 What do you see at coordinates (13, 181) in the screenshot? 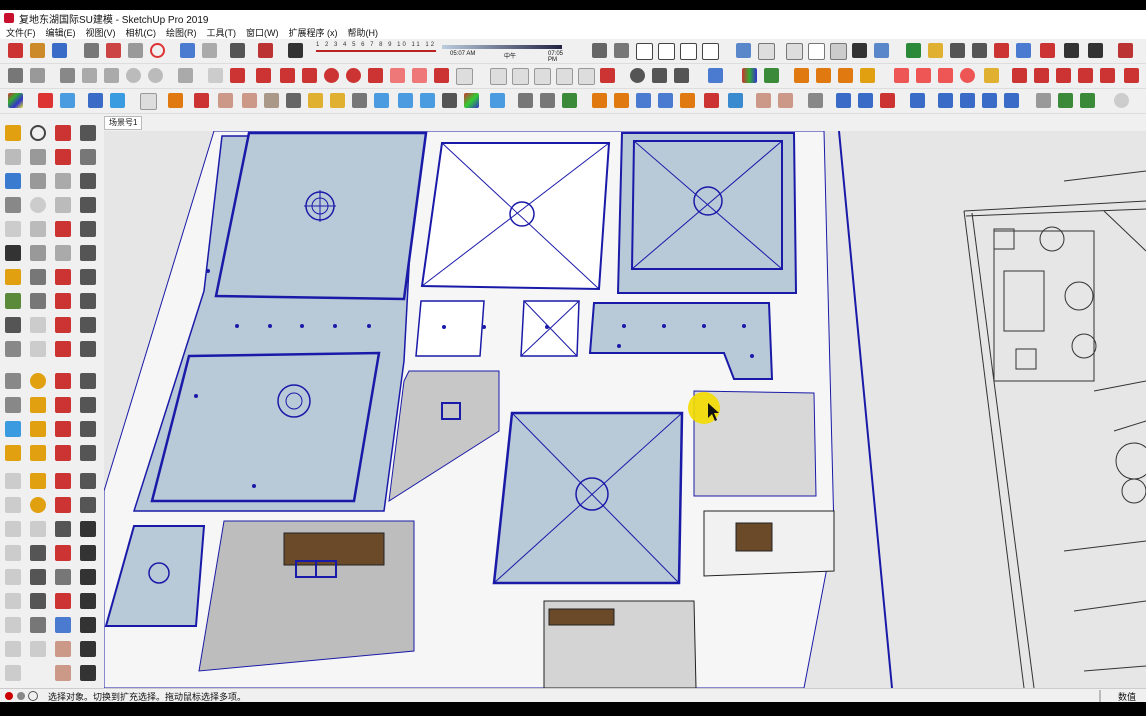
I see `tool-c-icon` at bounding box center [13, 181].